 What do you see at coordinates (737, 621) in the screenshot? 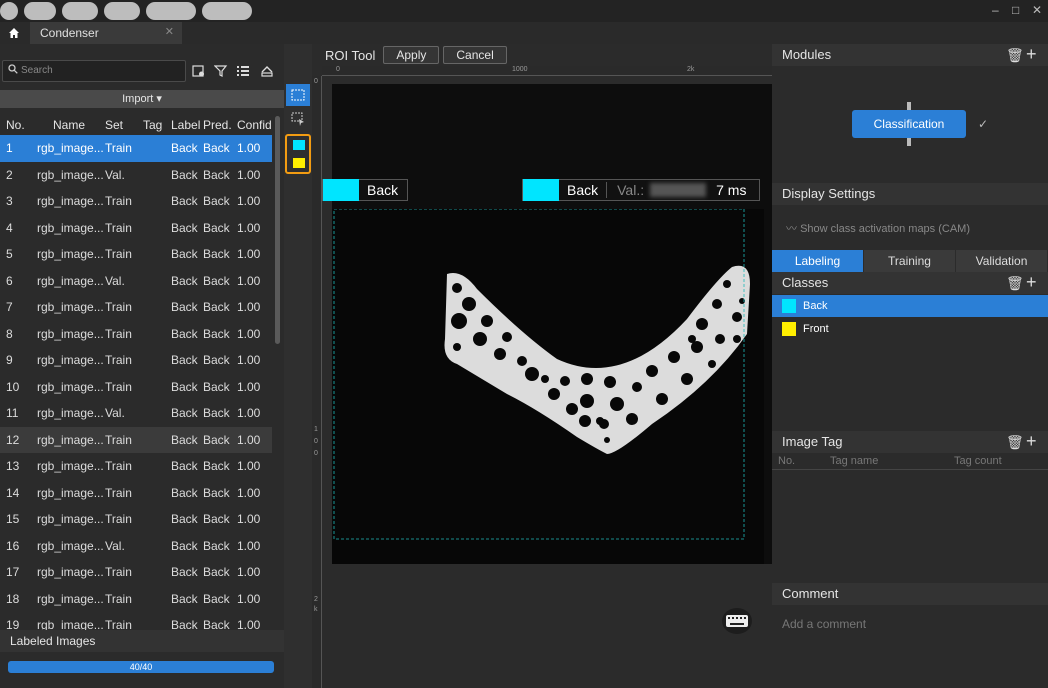
I see `keyboard-icon` at bounding box center [737, 621].